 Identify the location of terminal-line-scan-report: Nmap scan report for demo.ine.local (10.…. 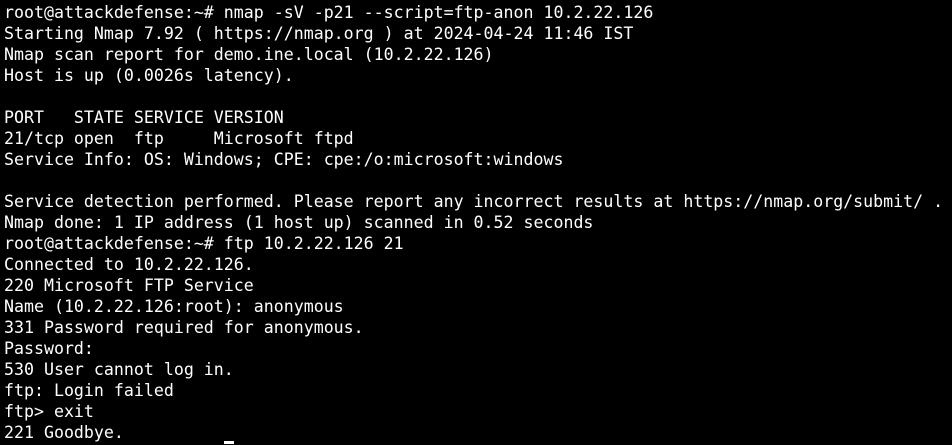
(249, 54).